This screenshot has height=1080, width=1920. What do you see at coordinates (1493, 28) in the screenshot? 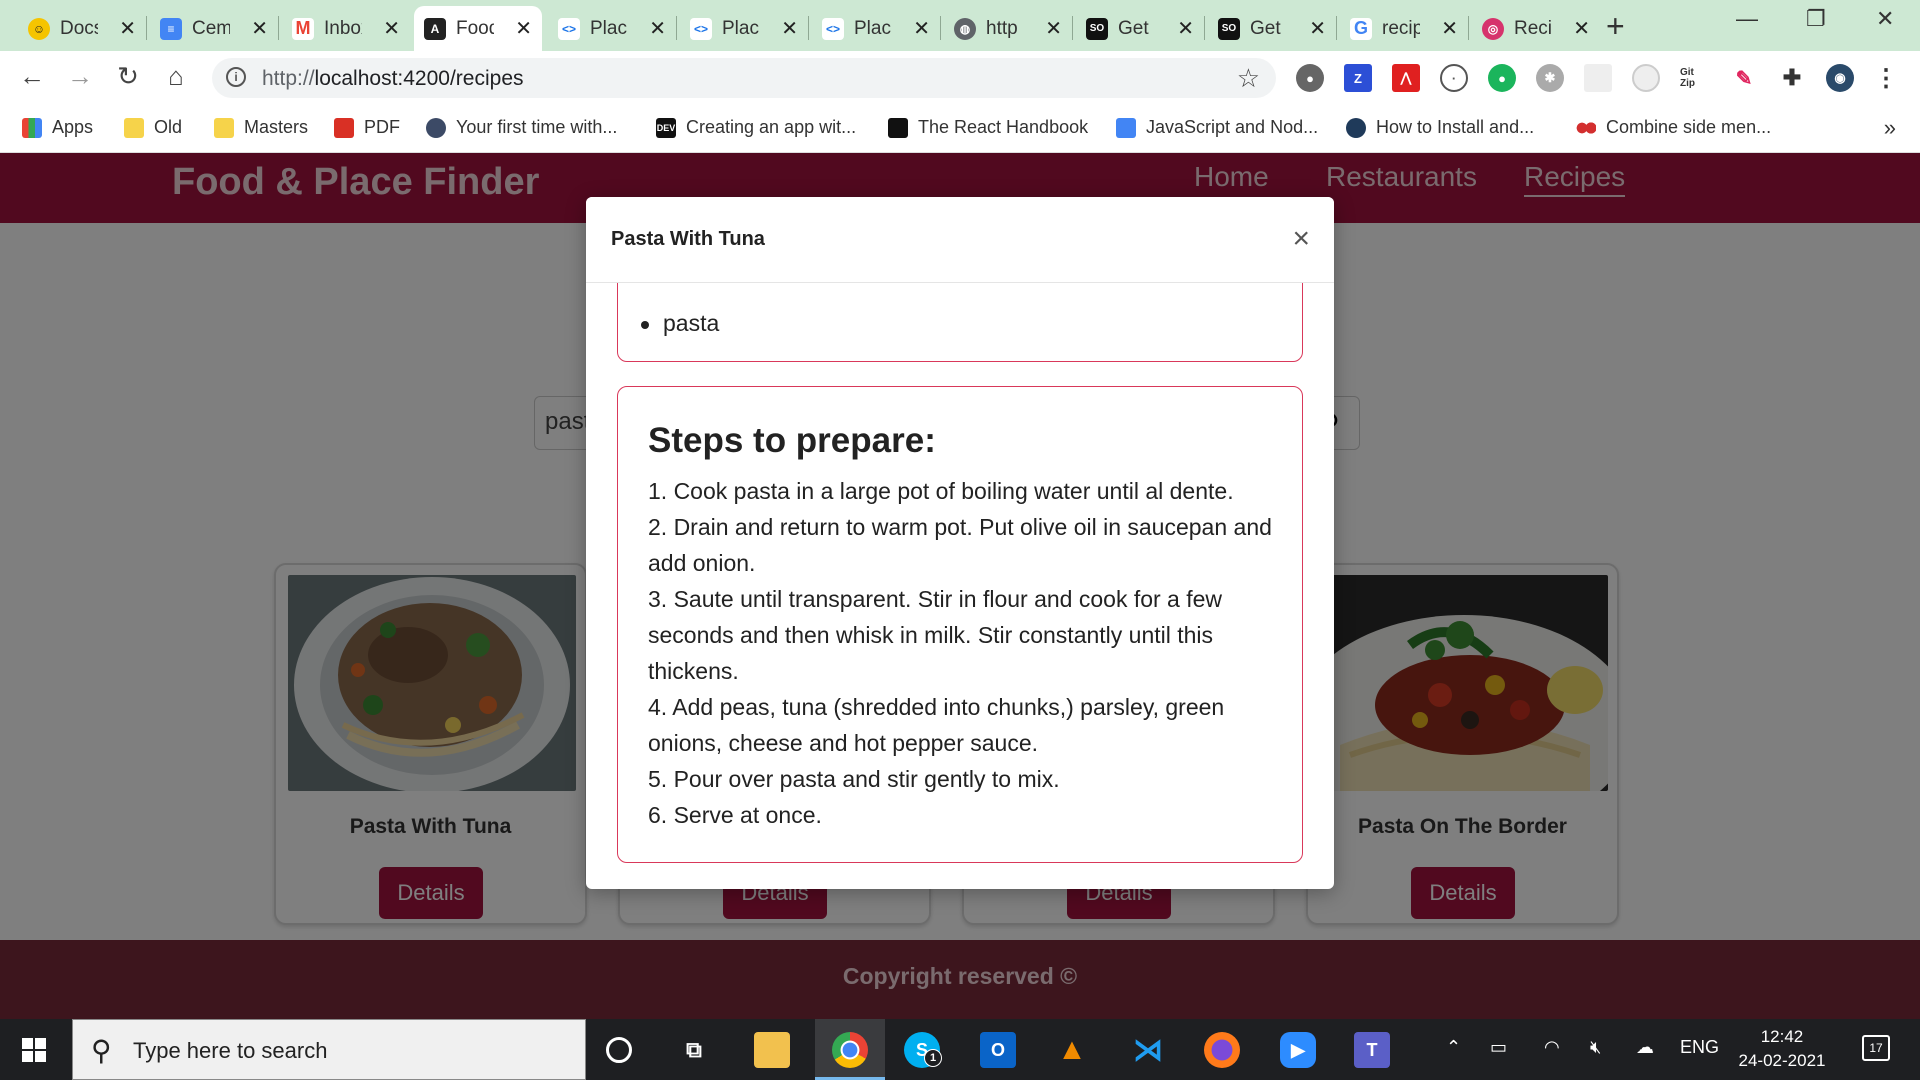
I see `dribbble-icon: ◎` at bounding box center [1493, 28].